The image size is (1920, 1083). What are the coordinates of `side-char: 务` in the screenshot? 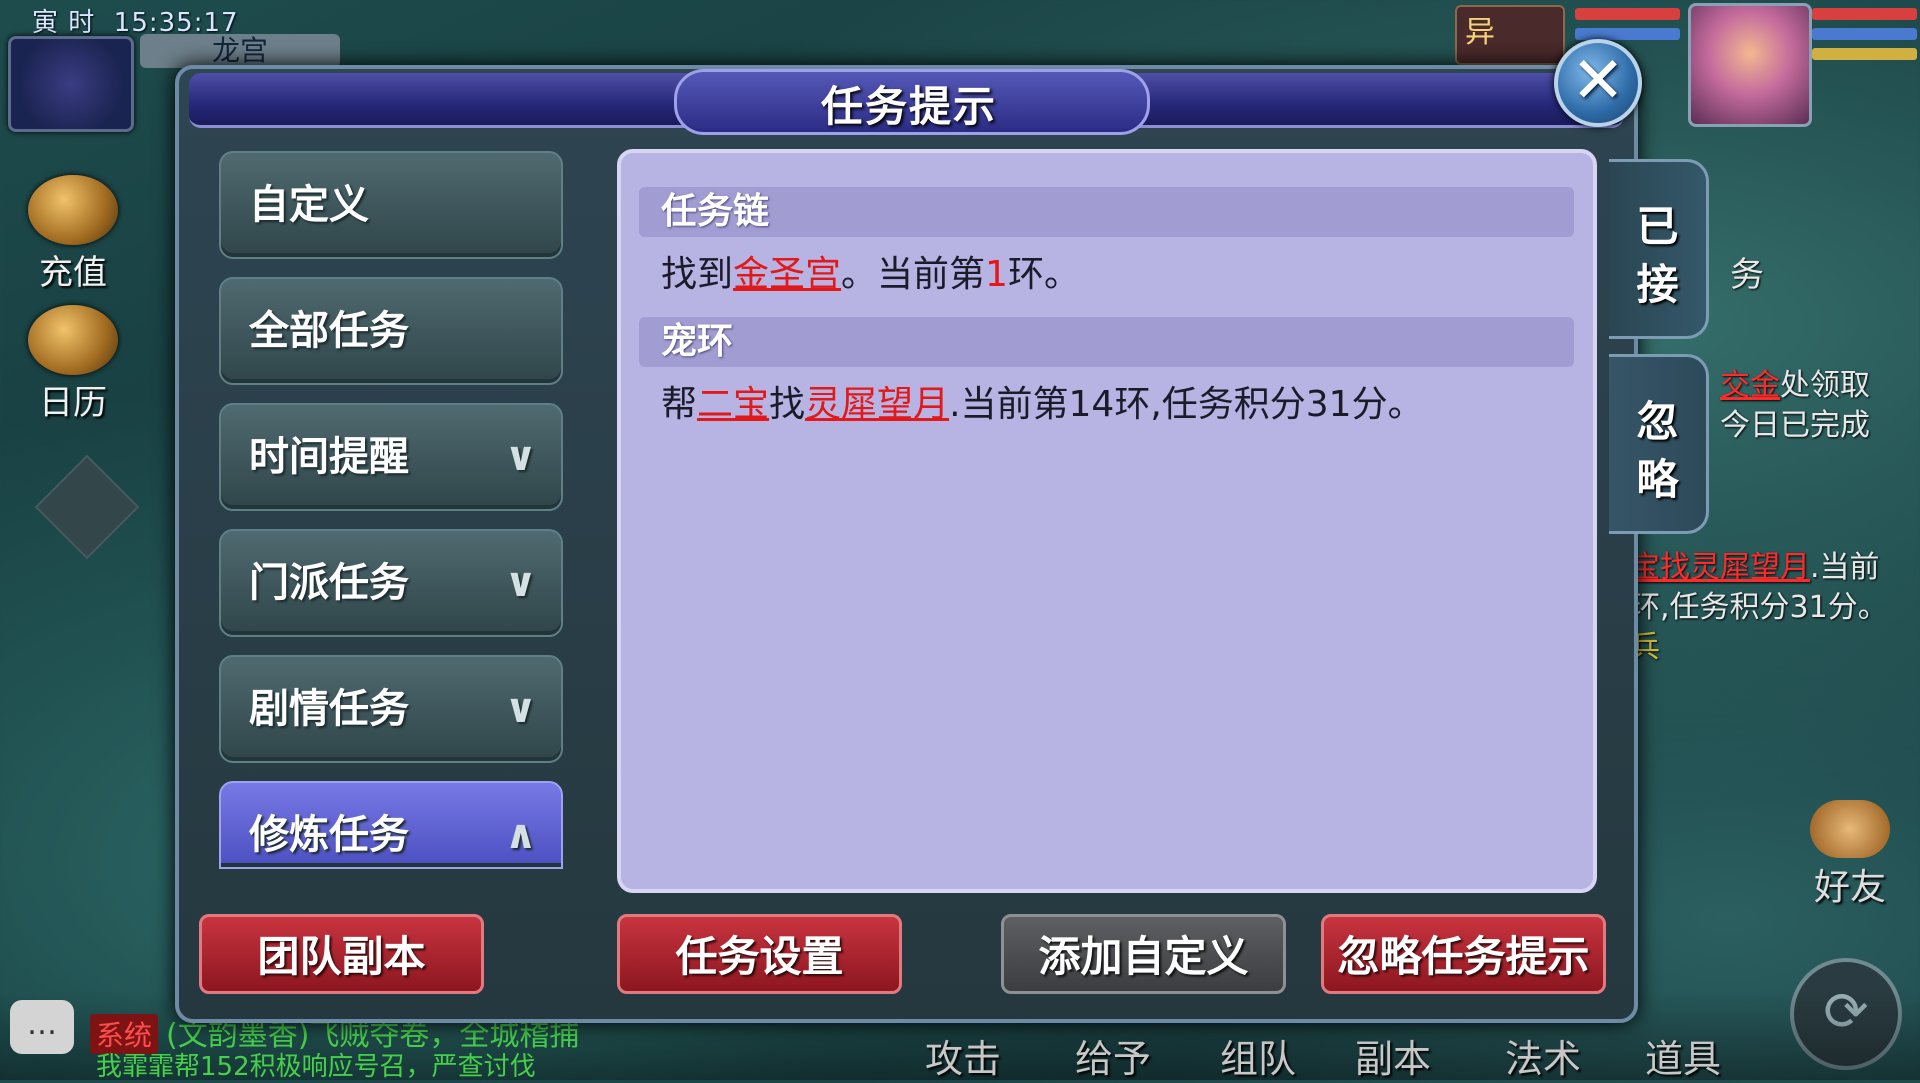 It's located at (1747, 275).